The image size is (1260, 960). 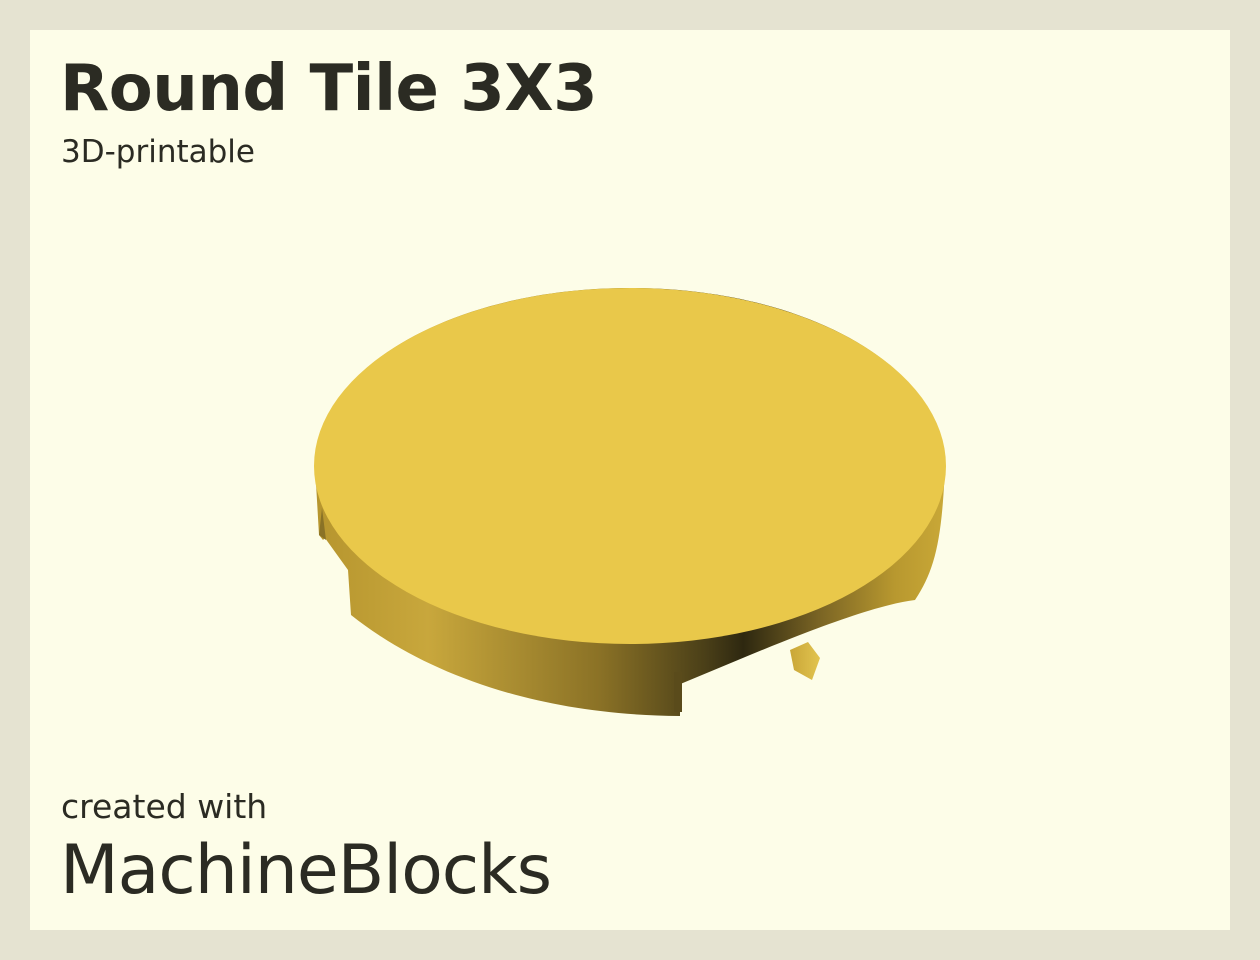 I want to click on credit-label: created with, so click(x=164, y=806).